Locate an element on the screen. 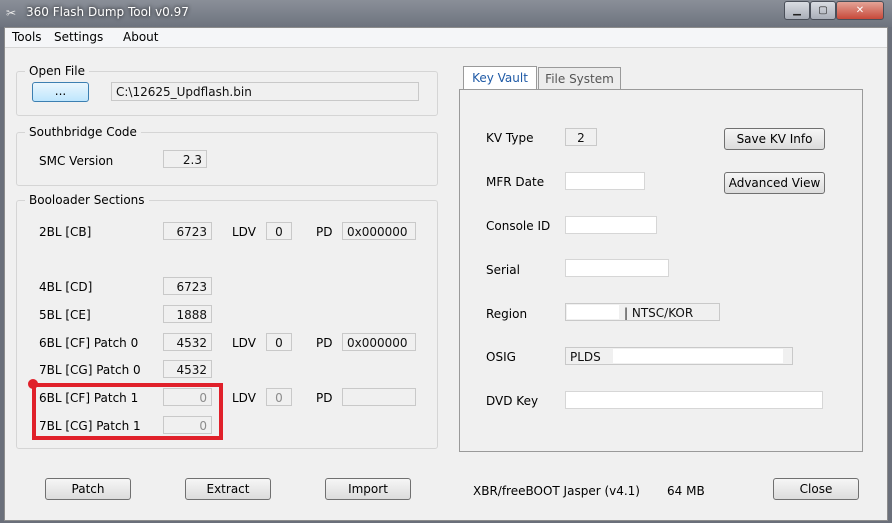  file-path-field: C:\12625_Updflash.bin is located at coordinates (265, 91).